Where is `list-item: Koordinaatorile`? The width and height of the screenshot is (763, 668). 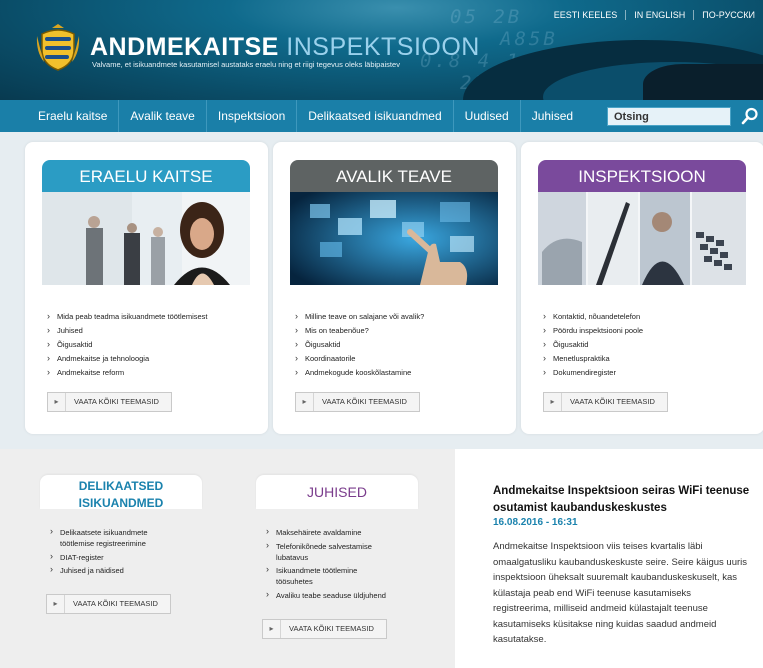 list-item: Koordinaatorile is located at coordinates (359, 358).